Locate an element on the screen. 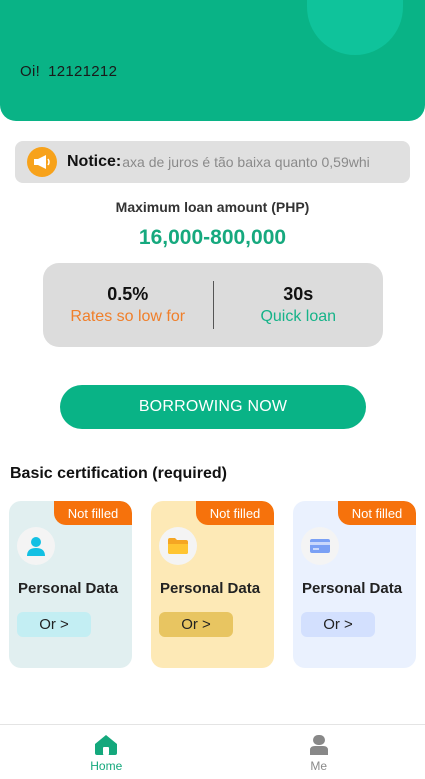 Image resolution: width=425 pixels, height=779 pixels. greeting: Oi! 12121212 is located at coordinates (68, 71).